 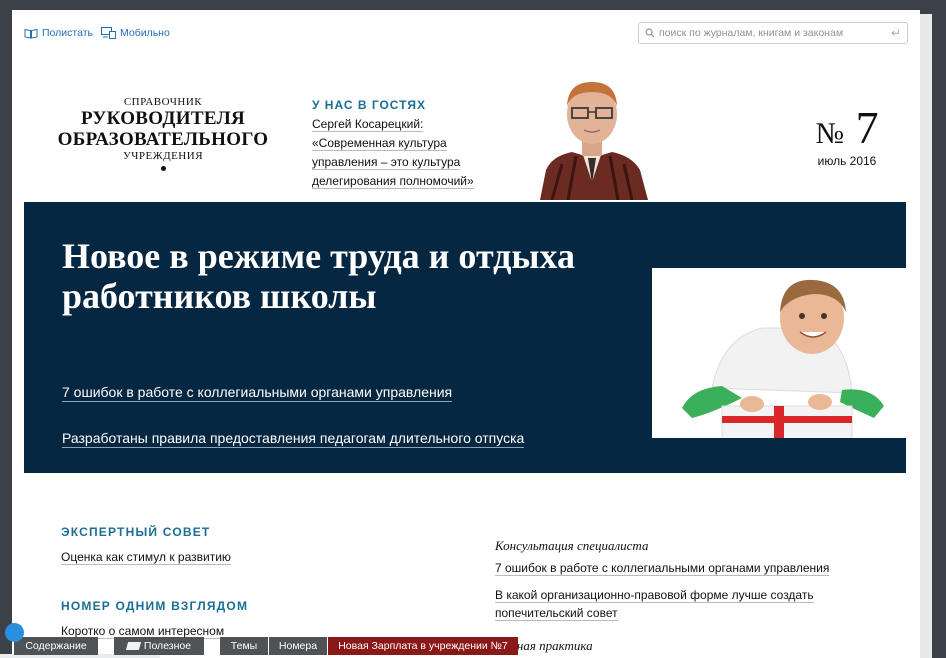 I want to click on guest-line: Сергей Косарецкий:, so click(x=368, y=124).